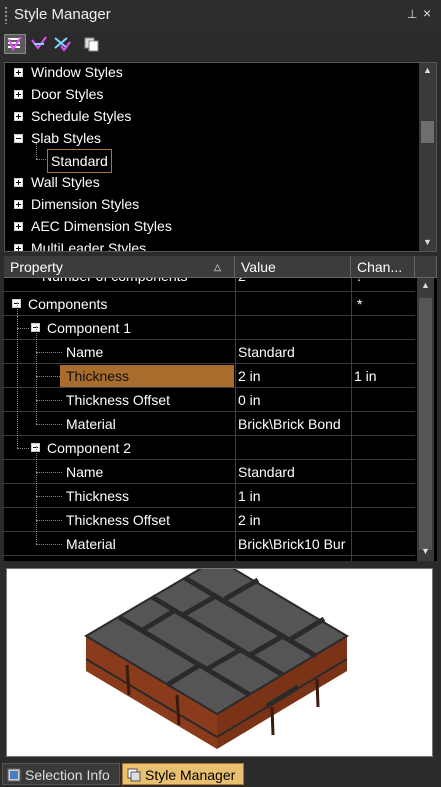  Describe the element at coordinates (89, 448) in the screenshot. I see `property-name: Component 2` at that location.